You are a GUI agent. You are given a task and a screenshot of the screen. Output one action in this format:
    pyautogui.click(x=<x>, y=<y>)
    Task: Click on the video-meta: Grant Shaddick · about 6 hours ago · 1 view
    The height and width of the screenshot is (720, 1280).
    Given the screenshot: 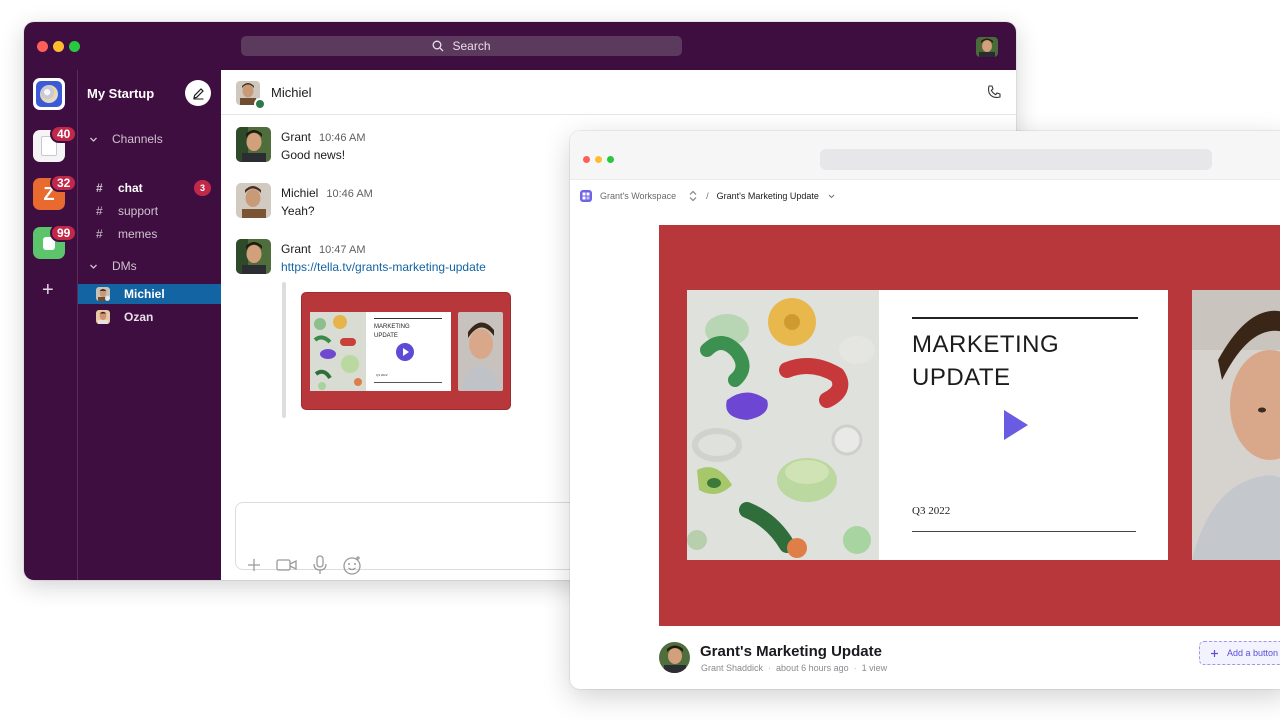 What is the action you would take?
    pyautogui.click(x=794, y=668)
    